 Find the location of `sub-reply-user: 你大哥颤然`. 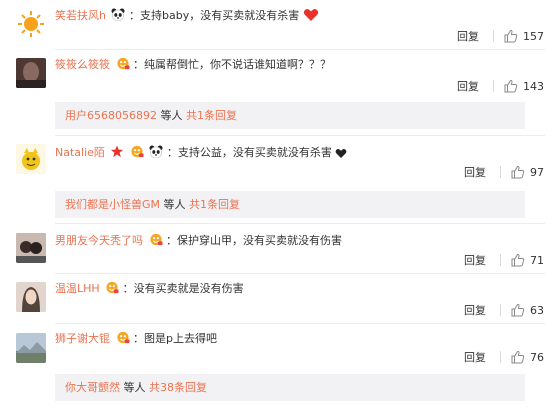

sub-reply-user: 你大哥颤然 is located at coordinates (92, 387).